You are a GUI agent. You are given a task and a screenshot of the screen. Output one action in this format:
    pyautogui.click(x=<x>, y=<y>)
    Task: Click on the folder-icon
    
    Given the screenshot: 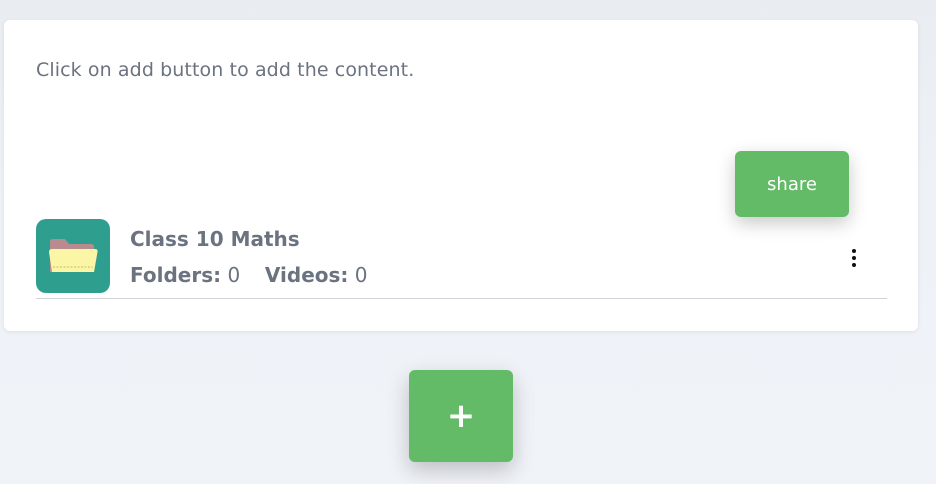 What is the action you would take?
    pyautogui.click(x=73, y=256)
    